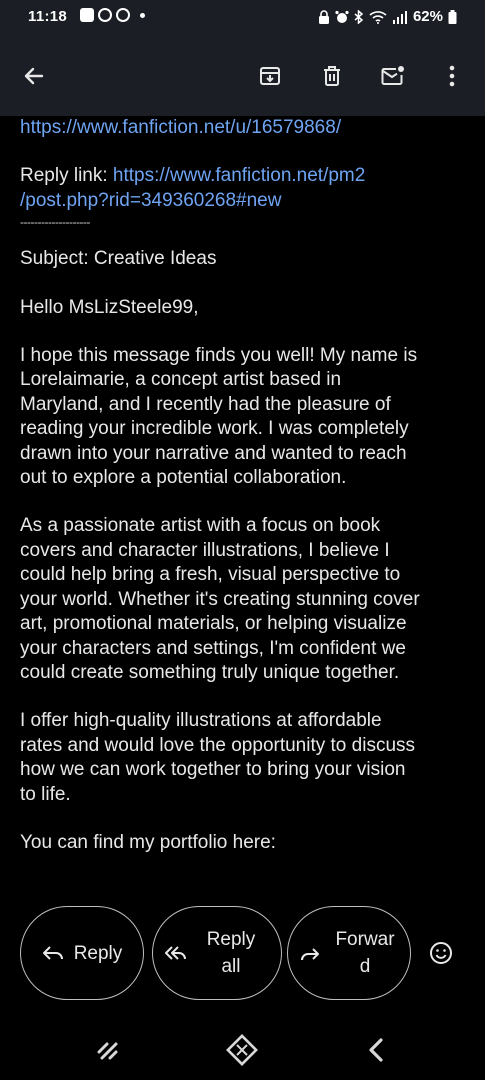 The width and height of the screenshot is (485, 1080). I want to click on email-paragraph: You can find my portfolio here:, so click(148, 842).